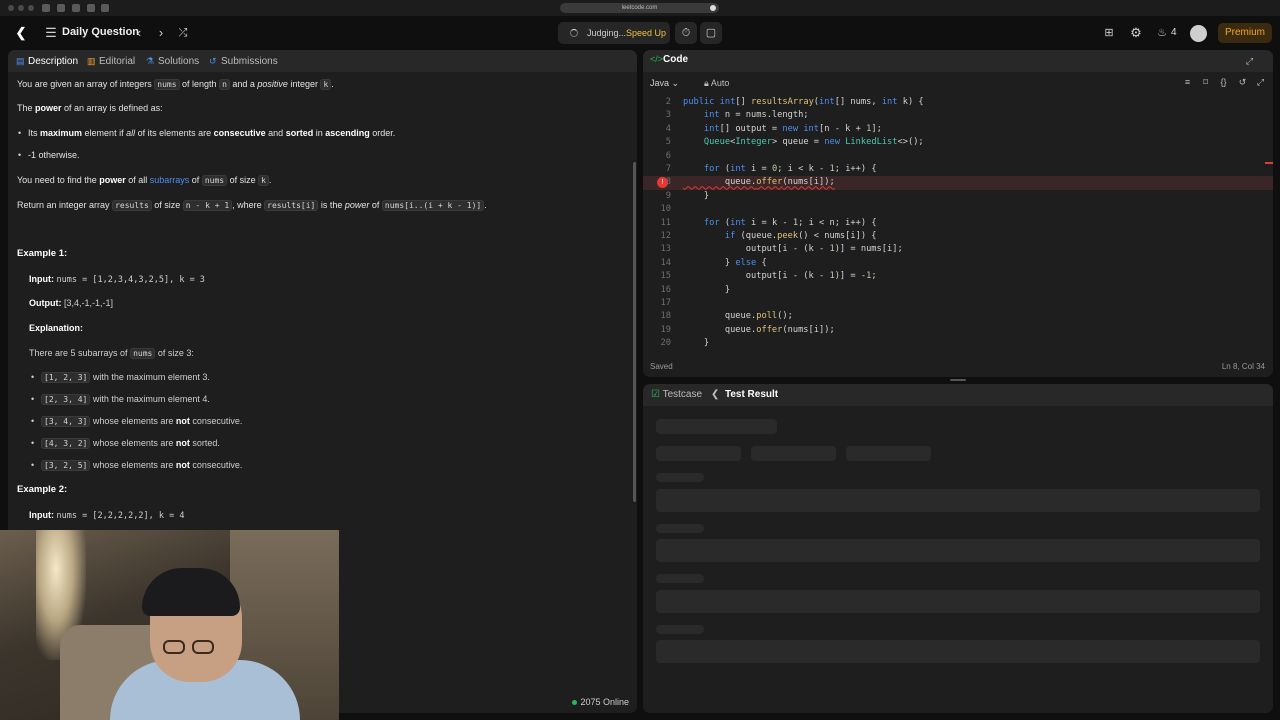 The width and height of the screenshot is (1280, 720). What do you see at coordinates (713, 8) in the screenshot?
I see `extension-icon` at bounding box center [713, 8].